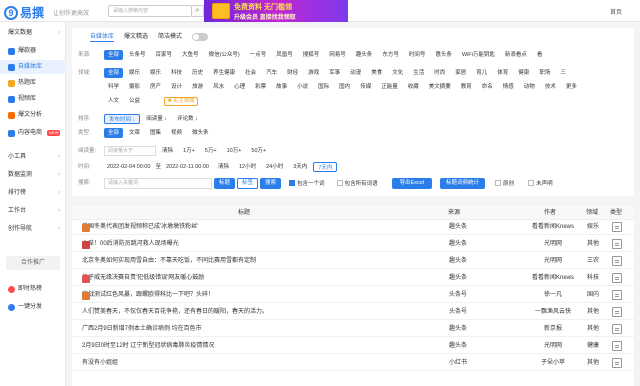 The height and width of the screenshot is (386, 640). Describe the element at coordinates (33, 211) in the screenshot. I see `sidebar-group: 工作台 ›` at that location.